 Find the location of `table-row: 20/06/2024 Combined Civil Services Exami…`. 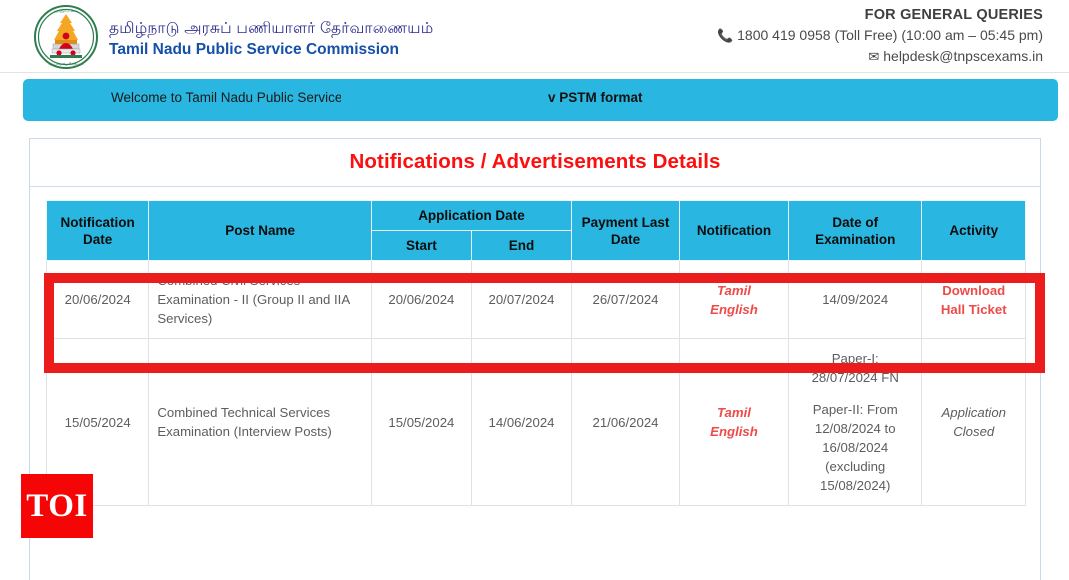

table-row: 20/06/2024 Combined Civil Services Exami… is located at coordinates (535, 299).